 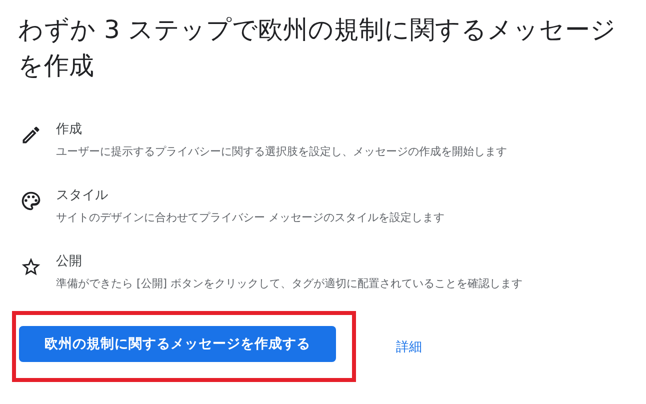 I want to click on star-icon, so click(x=31, y=267).